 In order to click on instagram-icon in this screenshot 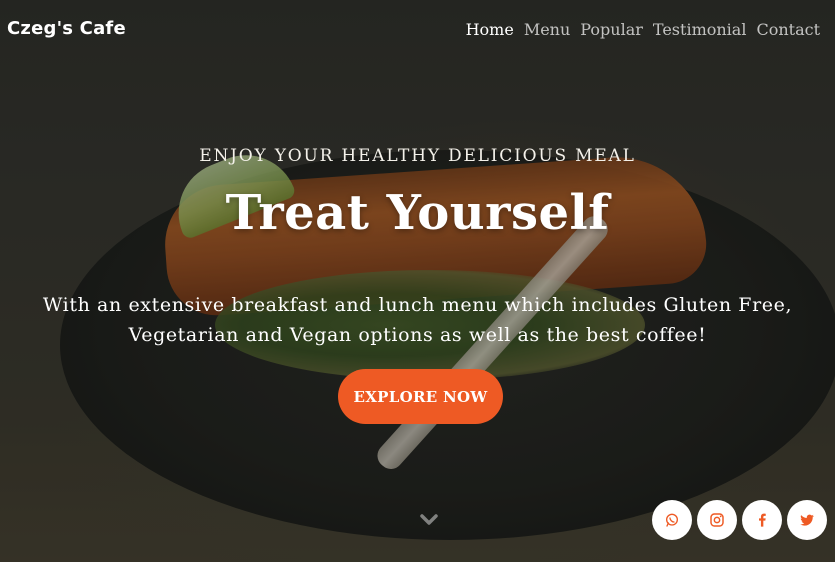, I will do `click(717, 520)`.